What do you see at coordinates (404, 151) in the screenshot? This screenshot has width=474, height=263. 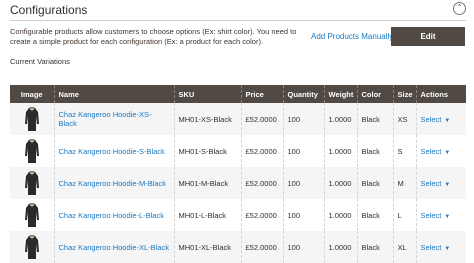 I see `size-cell: S` at bounding box center [404, 151].